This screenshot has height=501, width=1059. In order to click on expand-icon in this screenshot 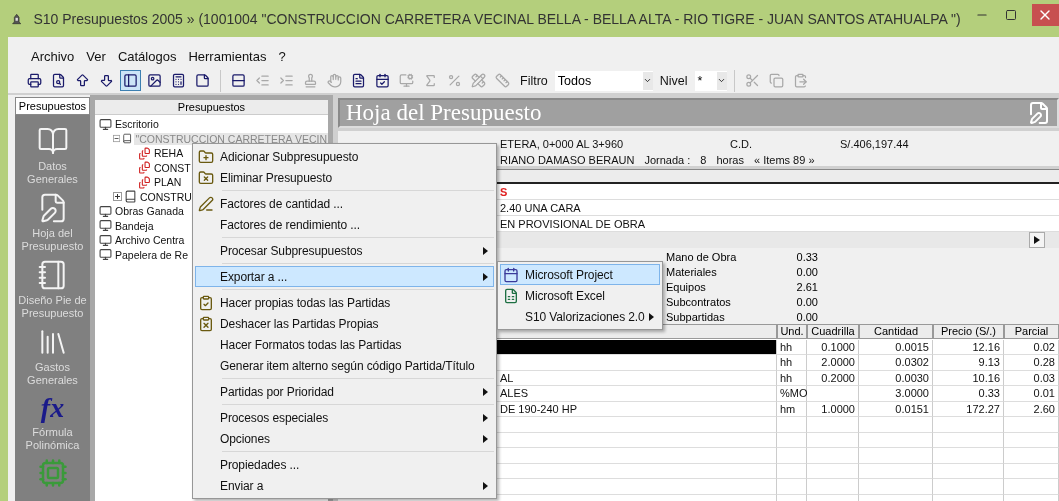, I will do `click(117, 197)`.